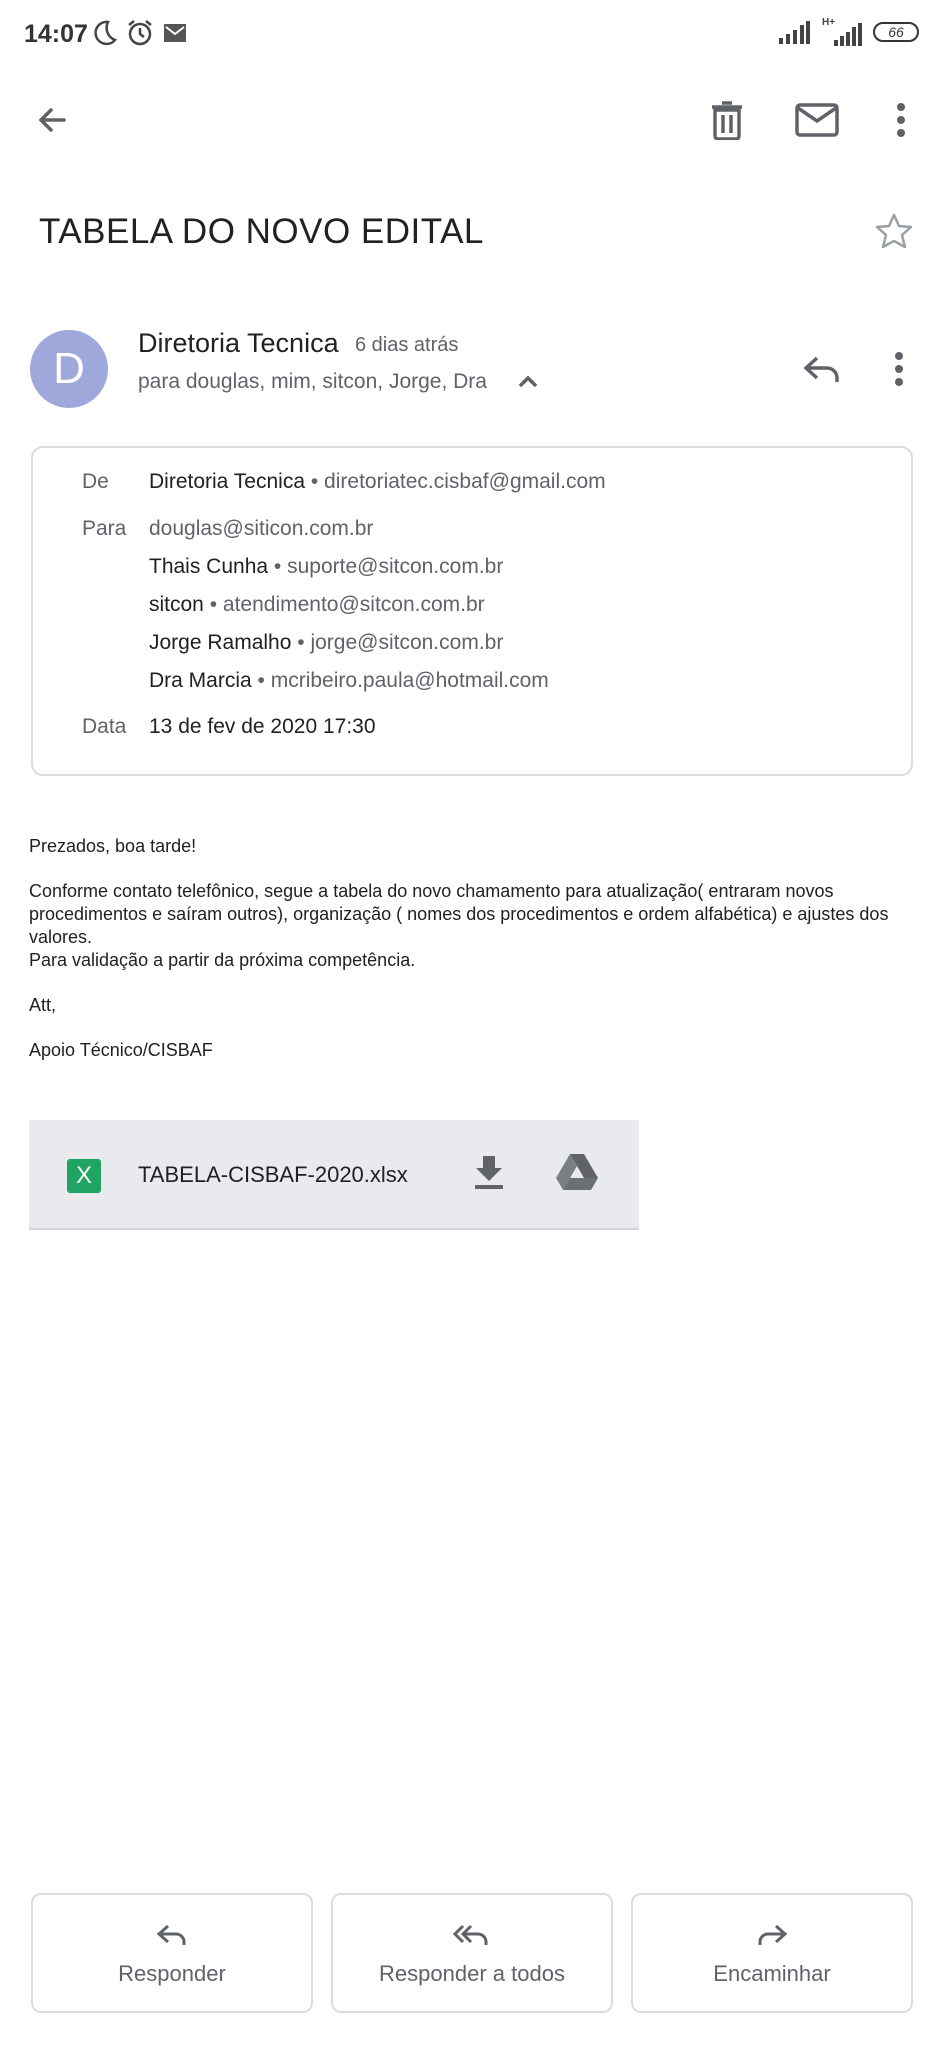 Image resolution: width=945 pixels, height=2048 pixels. I want to click on more-options-button, so click(901, 122).